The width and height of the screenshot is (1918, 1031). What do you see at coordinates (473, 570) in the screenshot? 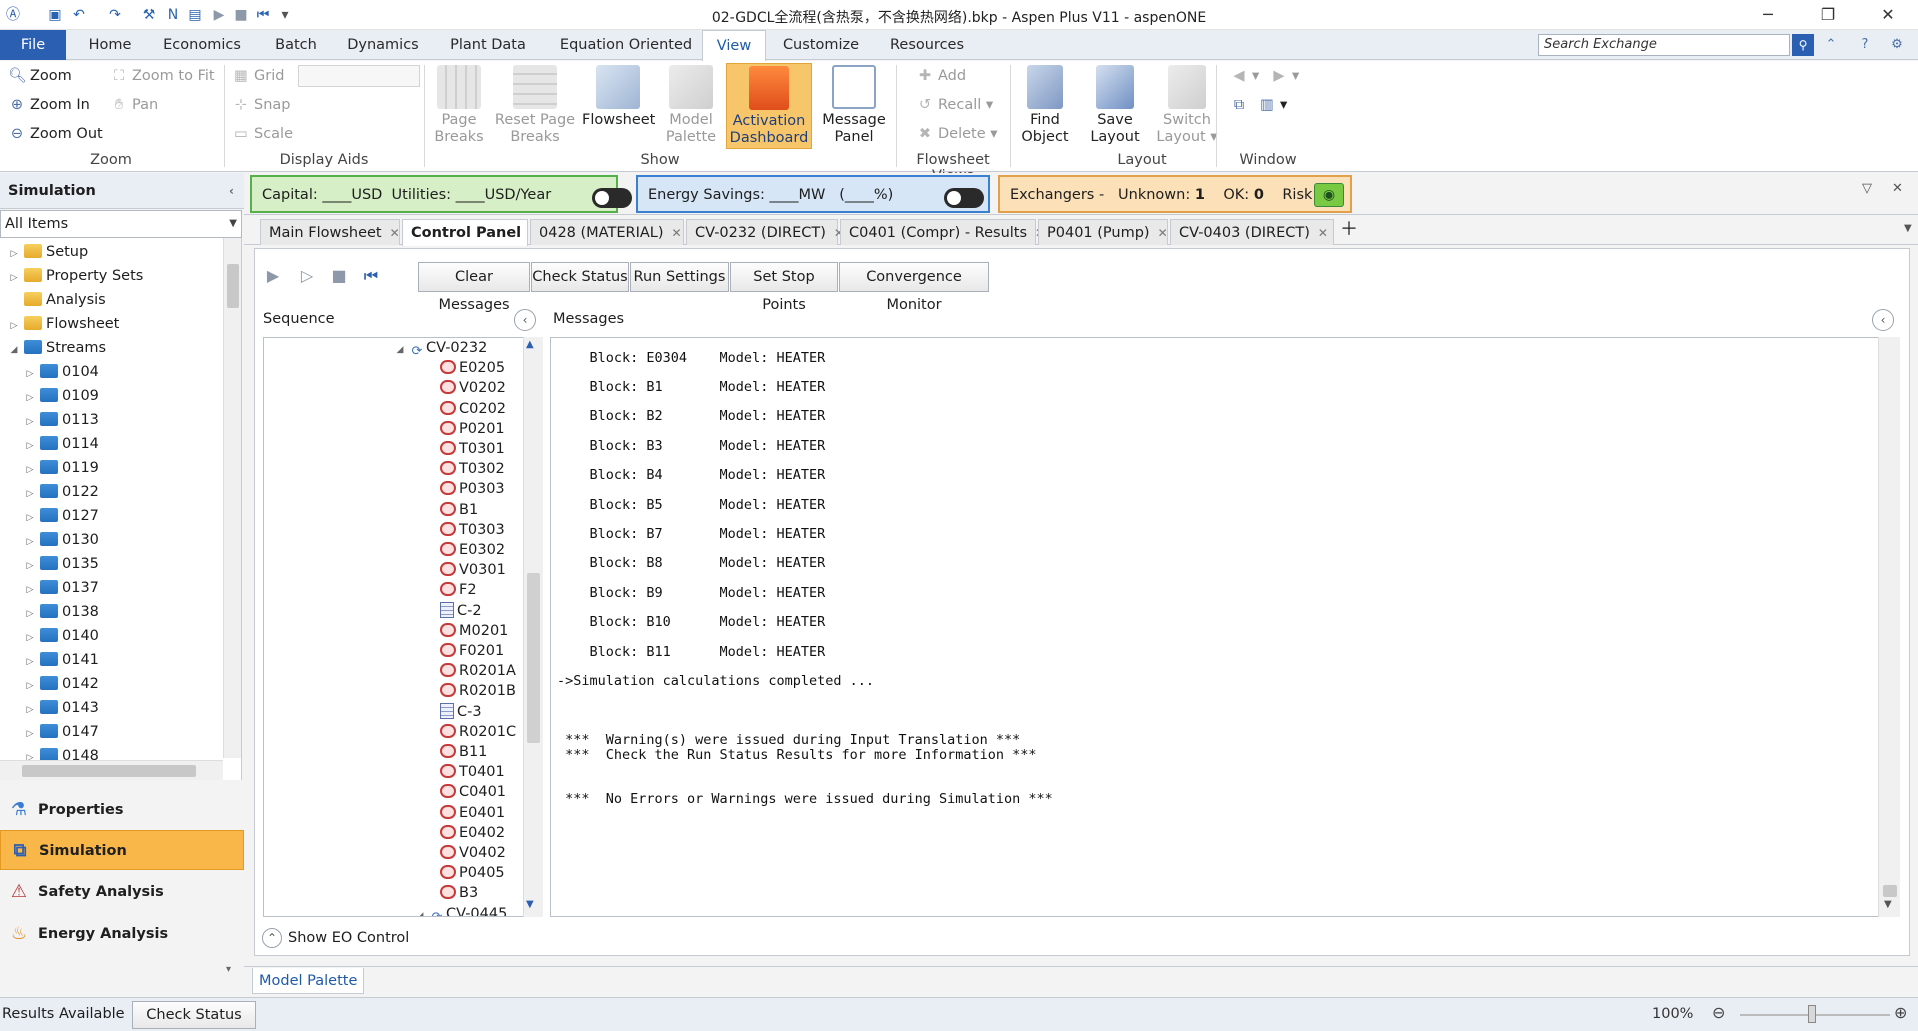
I see `sequence-block: V0301` at bounding box center [473, 570].